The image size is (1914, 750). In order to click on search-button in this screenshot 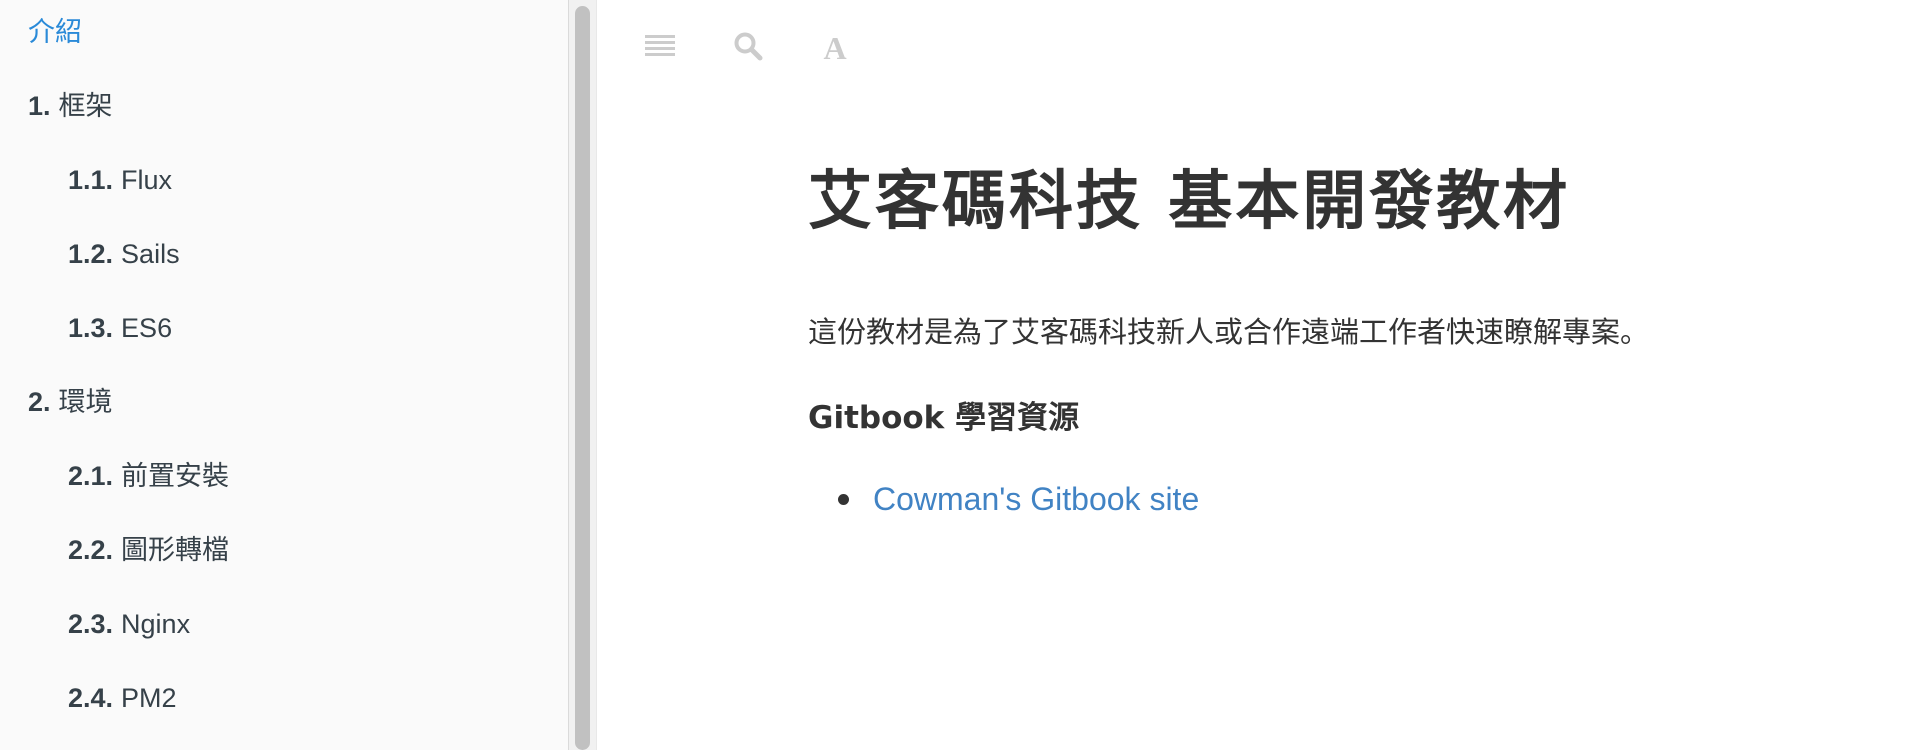, I will do `click(748, 48)`.